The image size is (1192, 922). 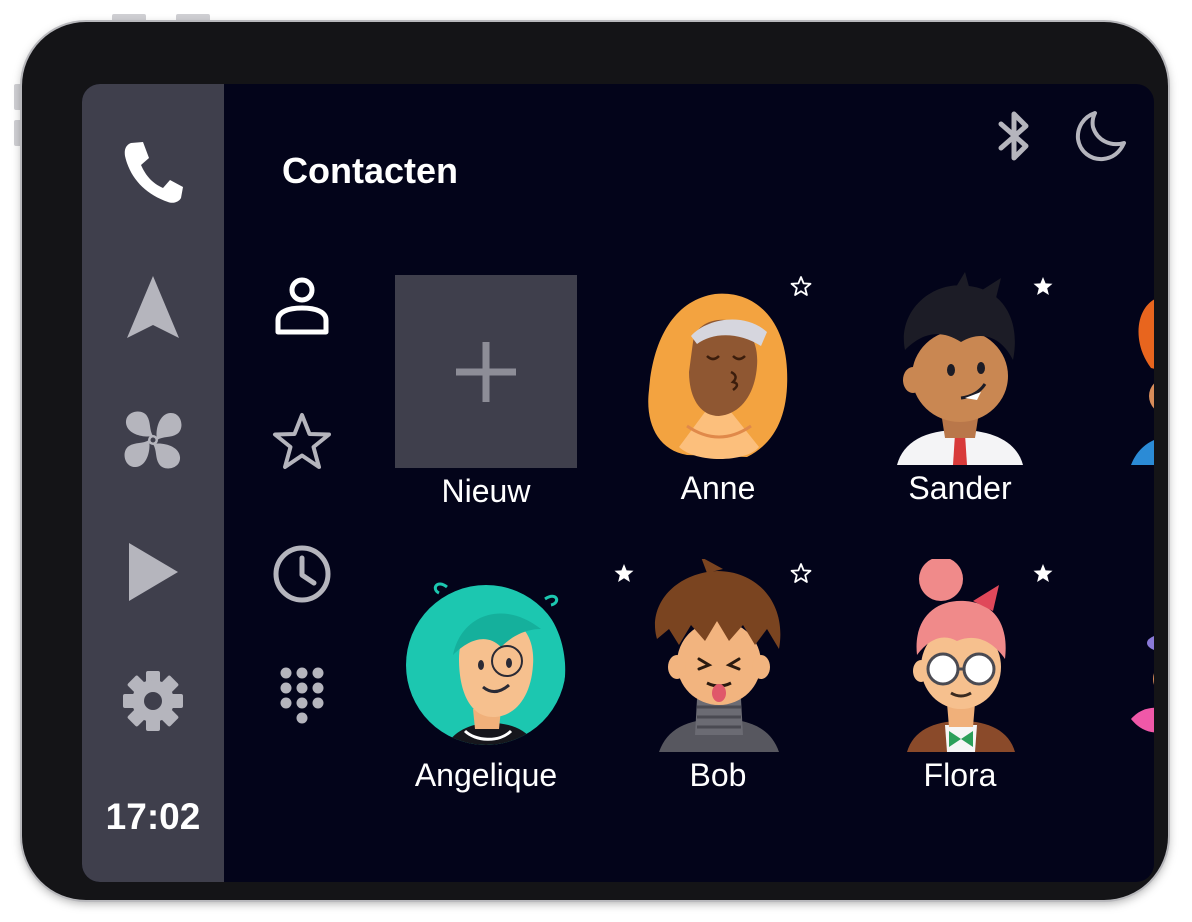 I want to click on contact-tile-sander: Sander, so click(x=961, y=392).